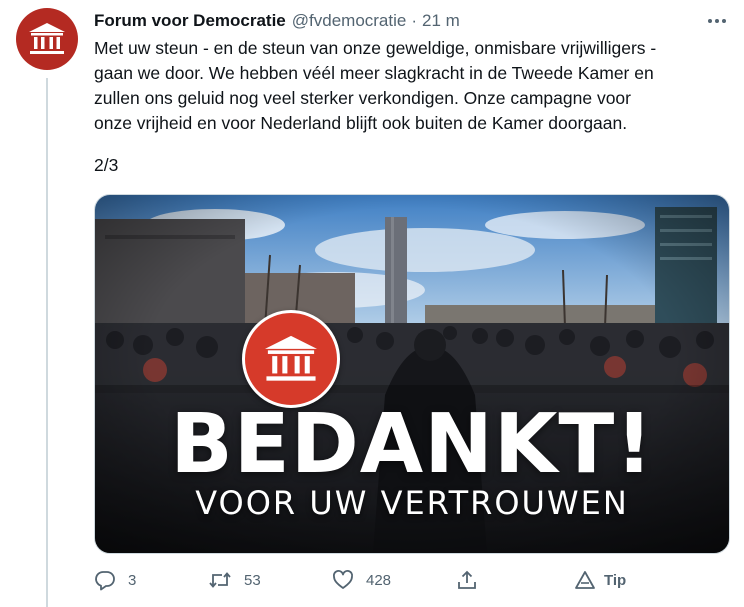 Image resolution: width=744 pixels, height=607 pixels. What do you see at coordinates (361, 580) in the screenshot?
I see `like-button: 428` at bounding box center [361, 580].